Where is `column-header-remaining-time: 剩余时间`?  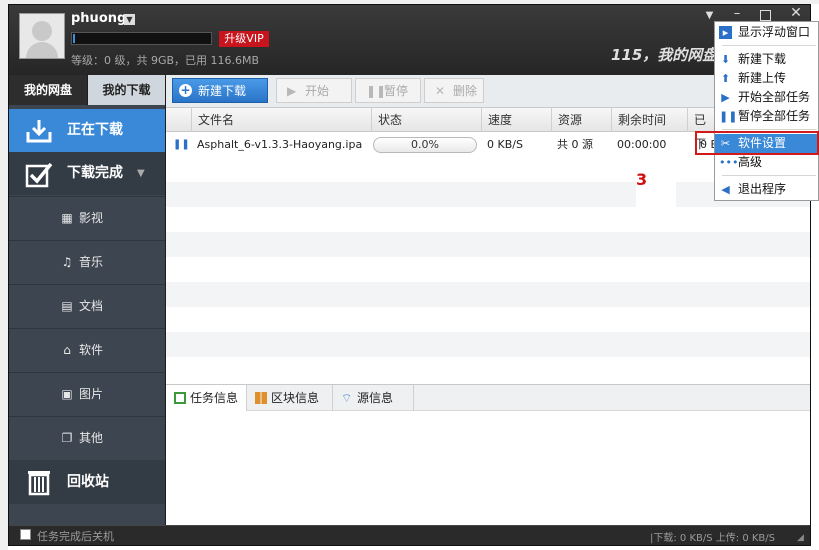 column-header-remaining-time: 剩余时间 is located at coordinates (649, 120).